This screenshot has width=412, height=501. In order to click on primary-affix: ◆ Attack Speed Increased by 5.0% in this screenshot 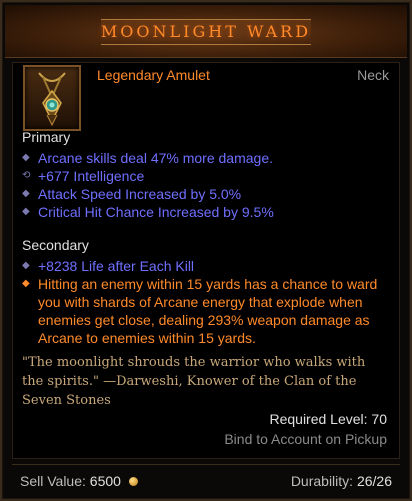, I will do `click(204, 194)`.